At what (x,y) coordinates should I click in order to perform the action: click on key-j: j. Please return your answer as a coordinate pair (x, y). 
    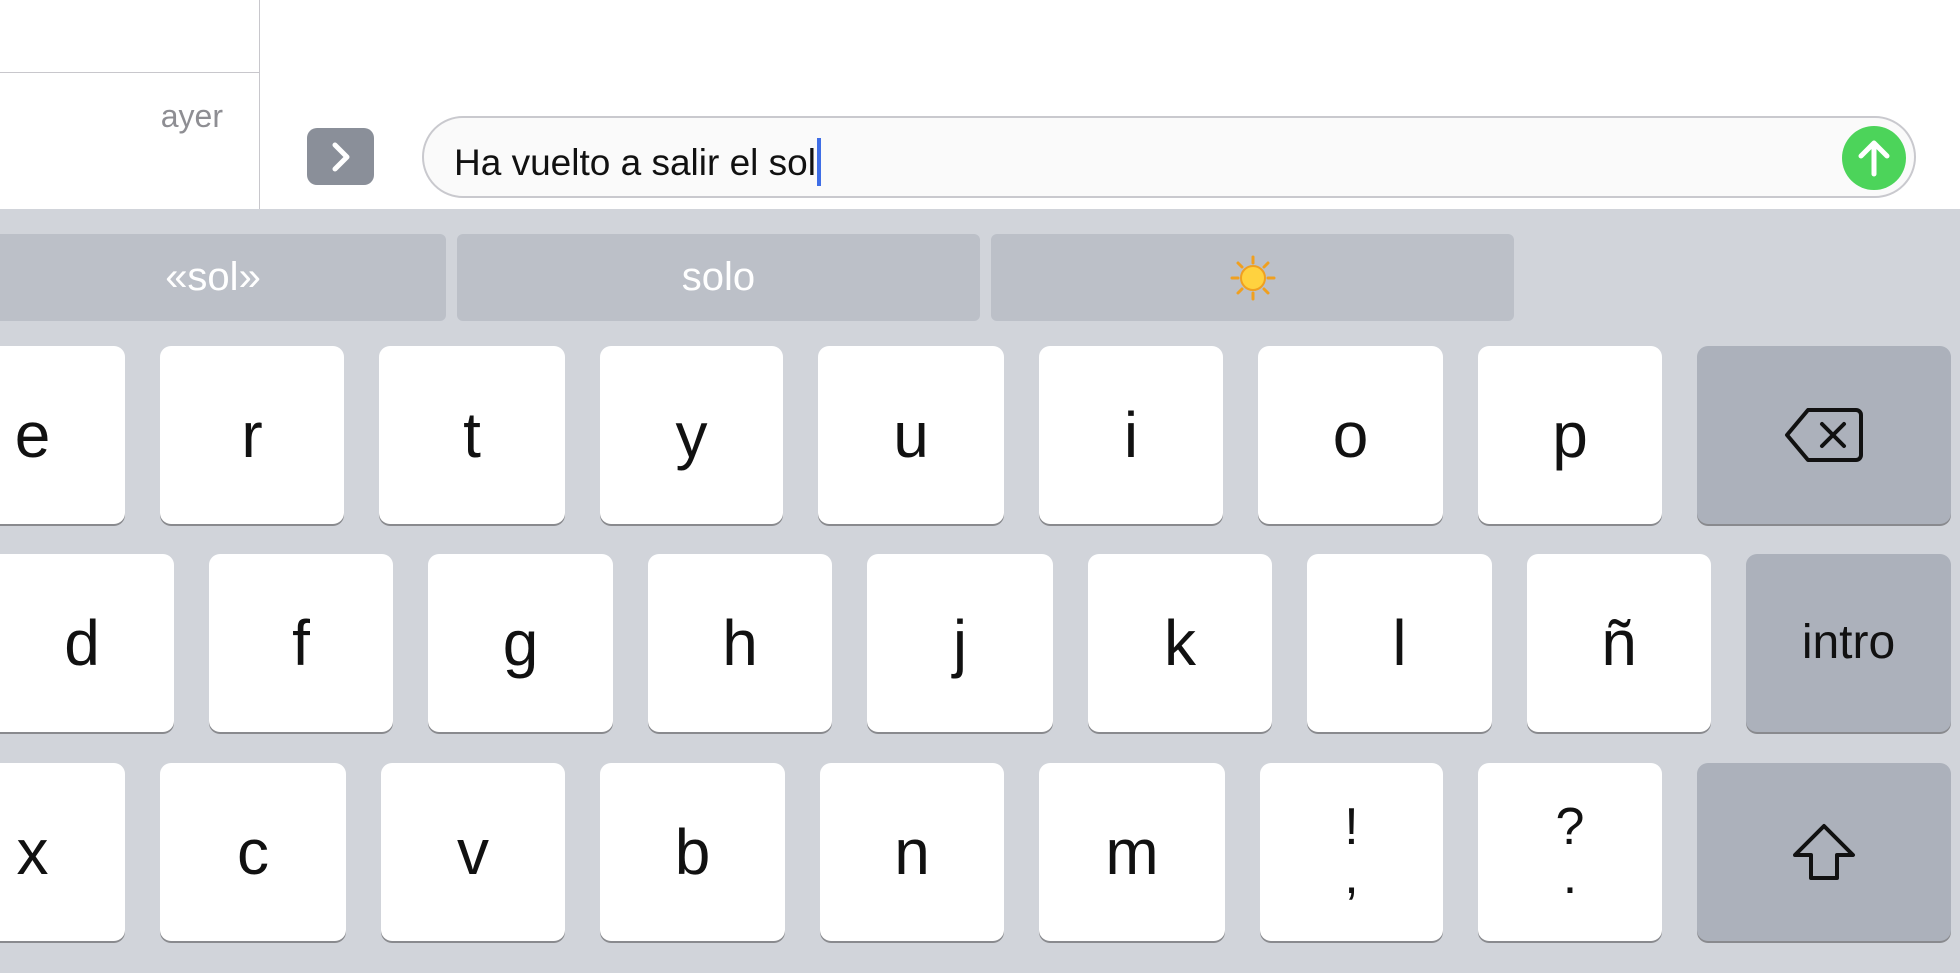
    Looking at the image, I should click on (960, 643).